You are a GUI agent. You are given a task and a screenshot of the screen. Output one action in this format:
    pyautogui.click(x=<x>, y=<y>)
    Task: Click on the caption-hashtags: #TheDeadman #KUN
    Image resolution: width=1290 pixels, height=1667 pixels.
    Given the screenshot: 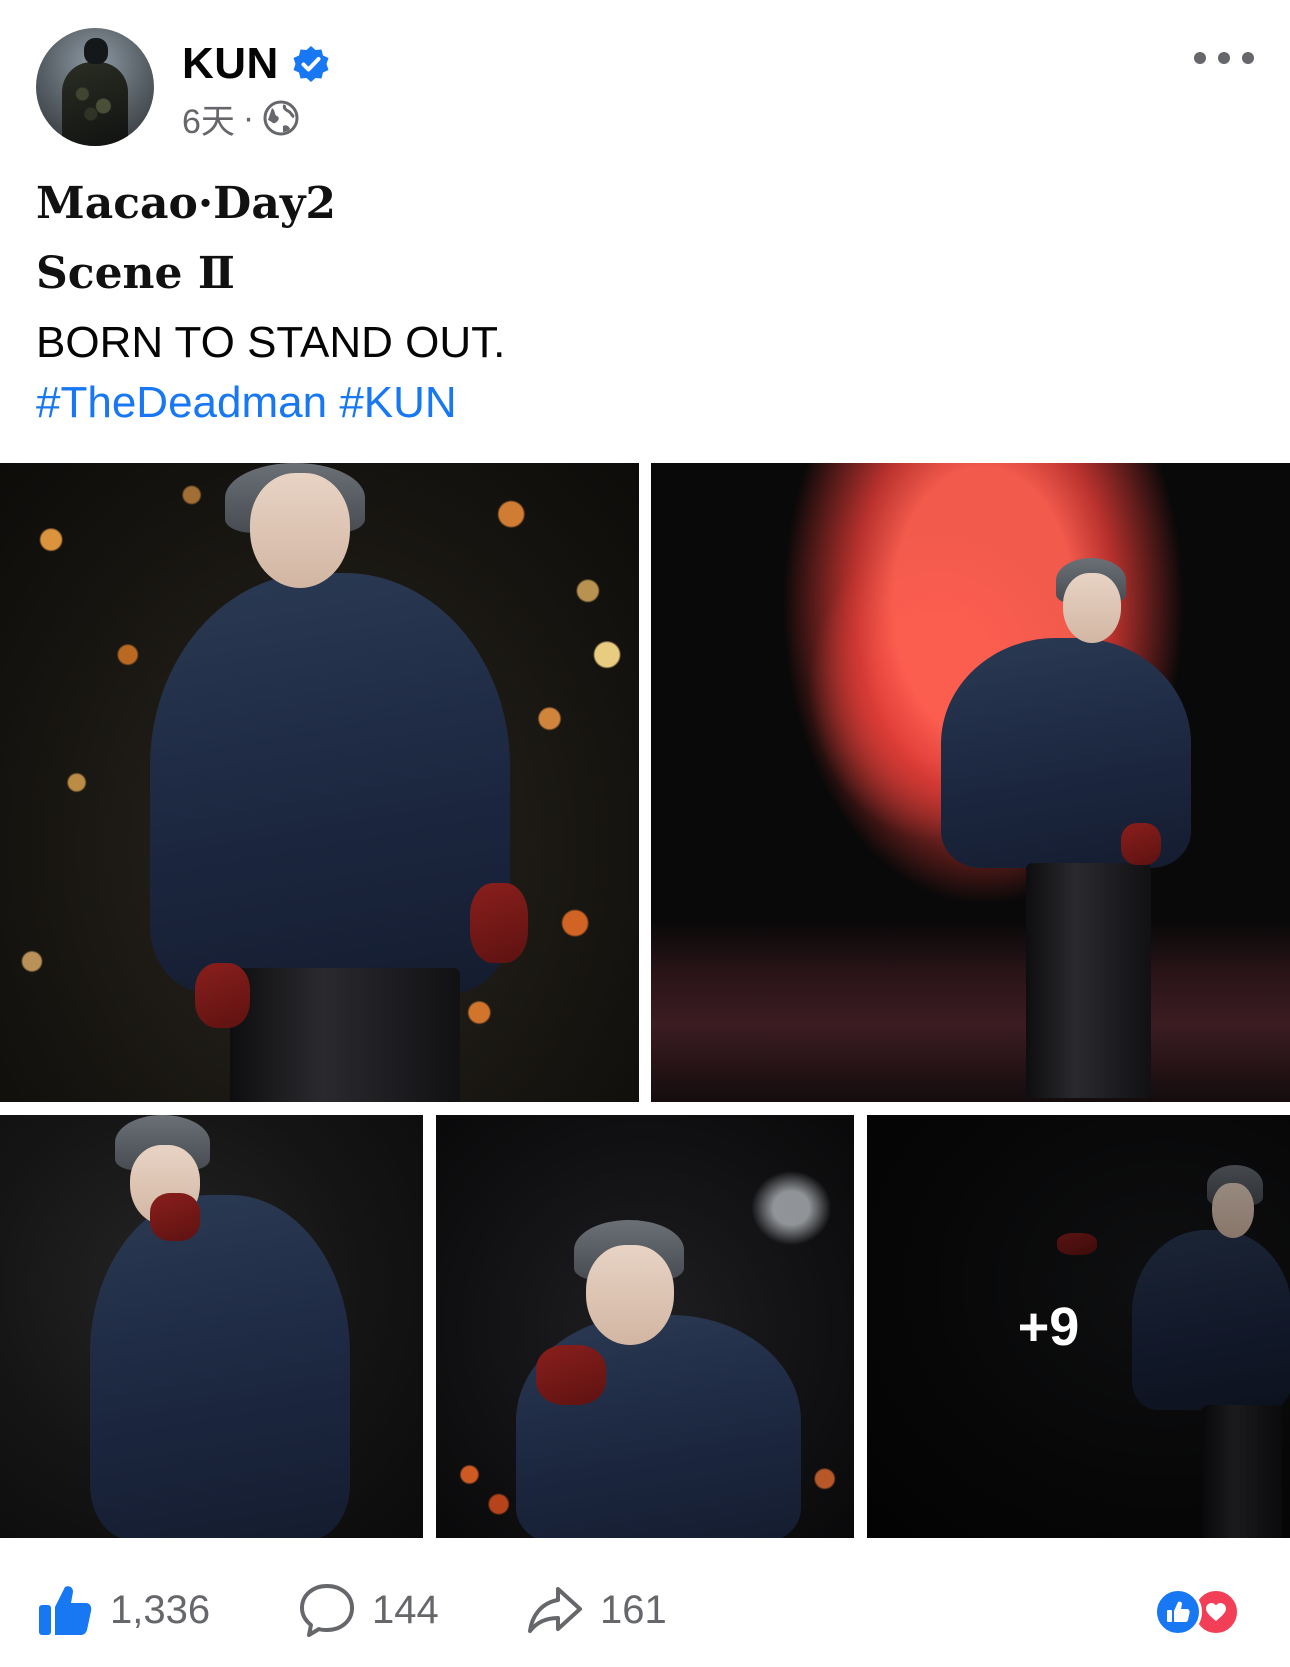 What is the action you would take?
    pyautogui.click(x=246, y=403)
    